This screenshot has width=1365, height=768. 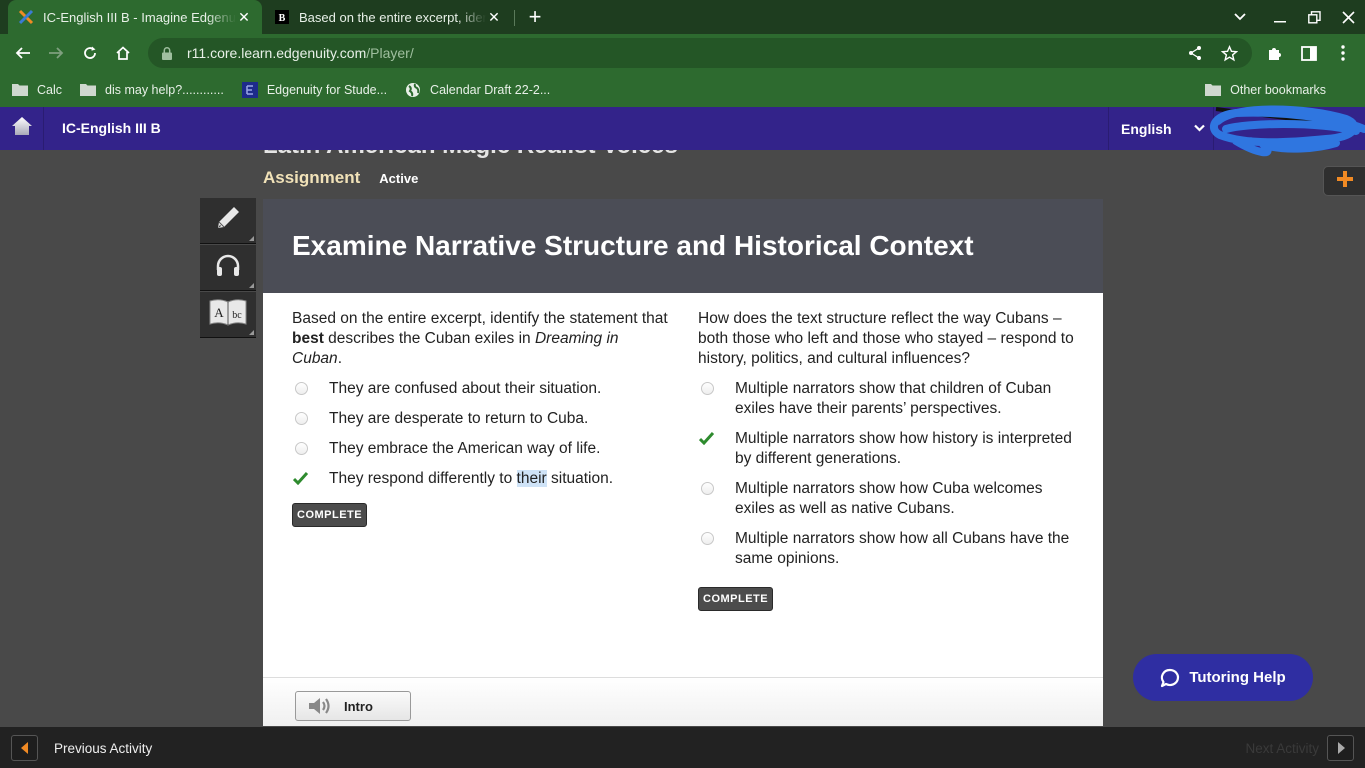 What do you see at coordinates (1278, 89) in the screenshot?
I see `other-bookmarks-label: Other bookmarks` at bounding box center [1278, 89].